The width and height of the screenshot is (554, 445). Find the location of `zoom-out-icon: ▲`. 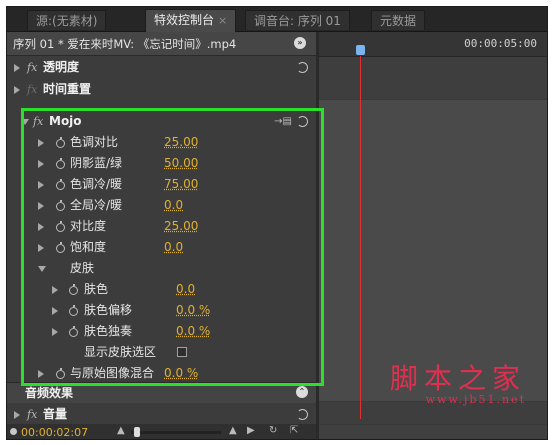

zoom-out-icon: ▲ is located at coordinates (121, 430).